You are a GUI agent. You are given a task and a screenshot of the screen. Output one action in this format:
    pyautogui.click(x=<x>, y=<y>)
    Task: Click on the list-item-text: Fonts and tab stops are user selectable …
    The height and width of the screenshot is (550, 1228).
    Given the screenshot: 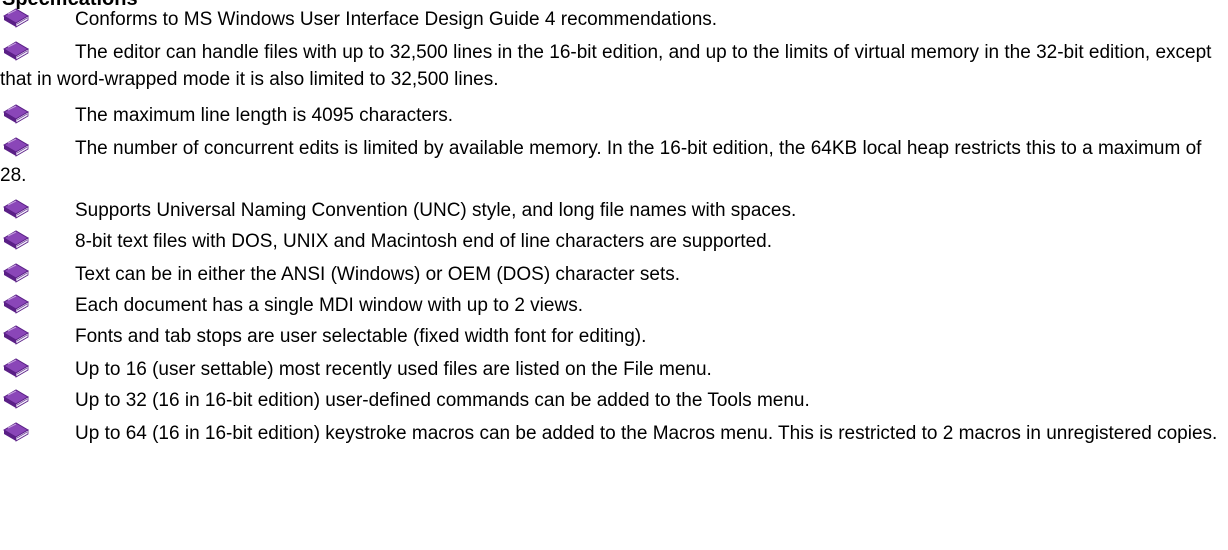 What is the action you would take?
    pyautogui.click(x=361, y=336)
    